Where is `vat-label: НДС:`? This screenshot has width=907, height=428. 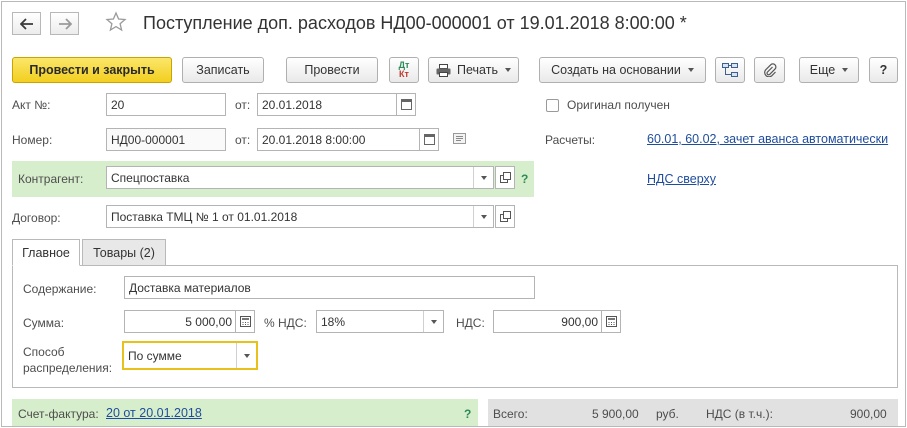 vat-label: НДС: is located at coordinates (470, 323).